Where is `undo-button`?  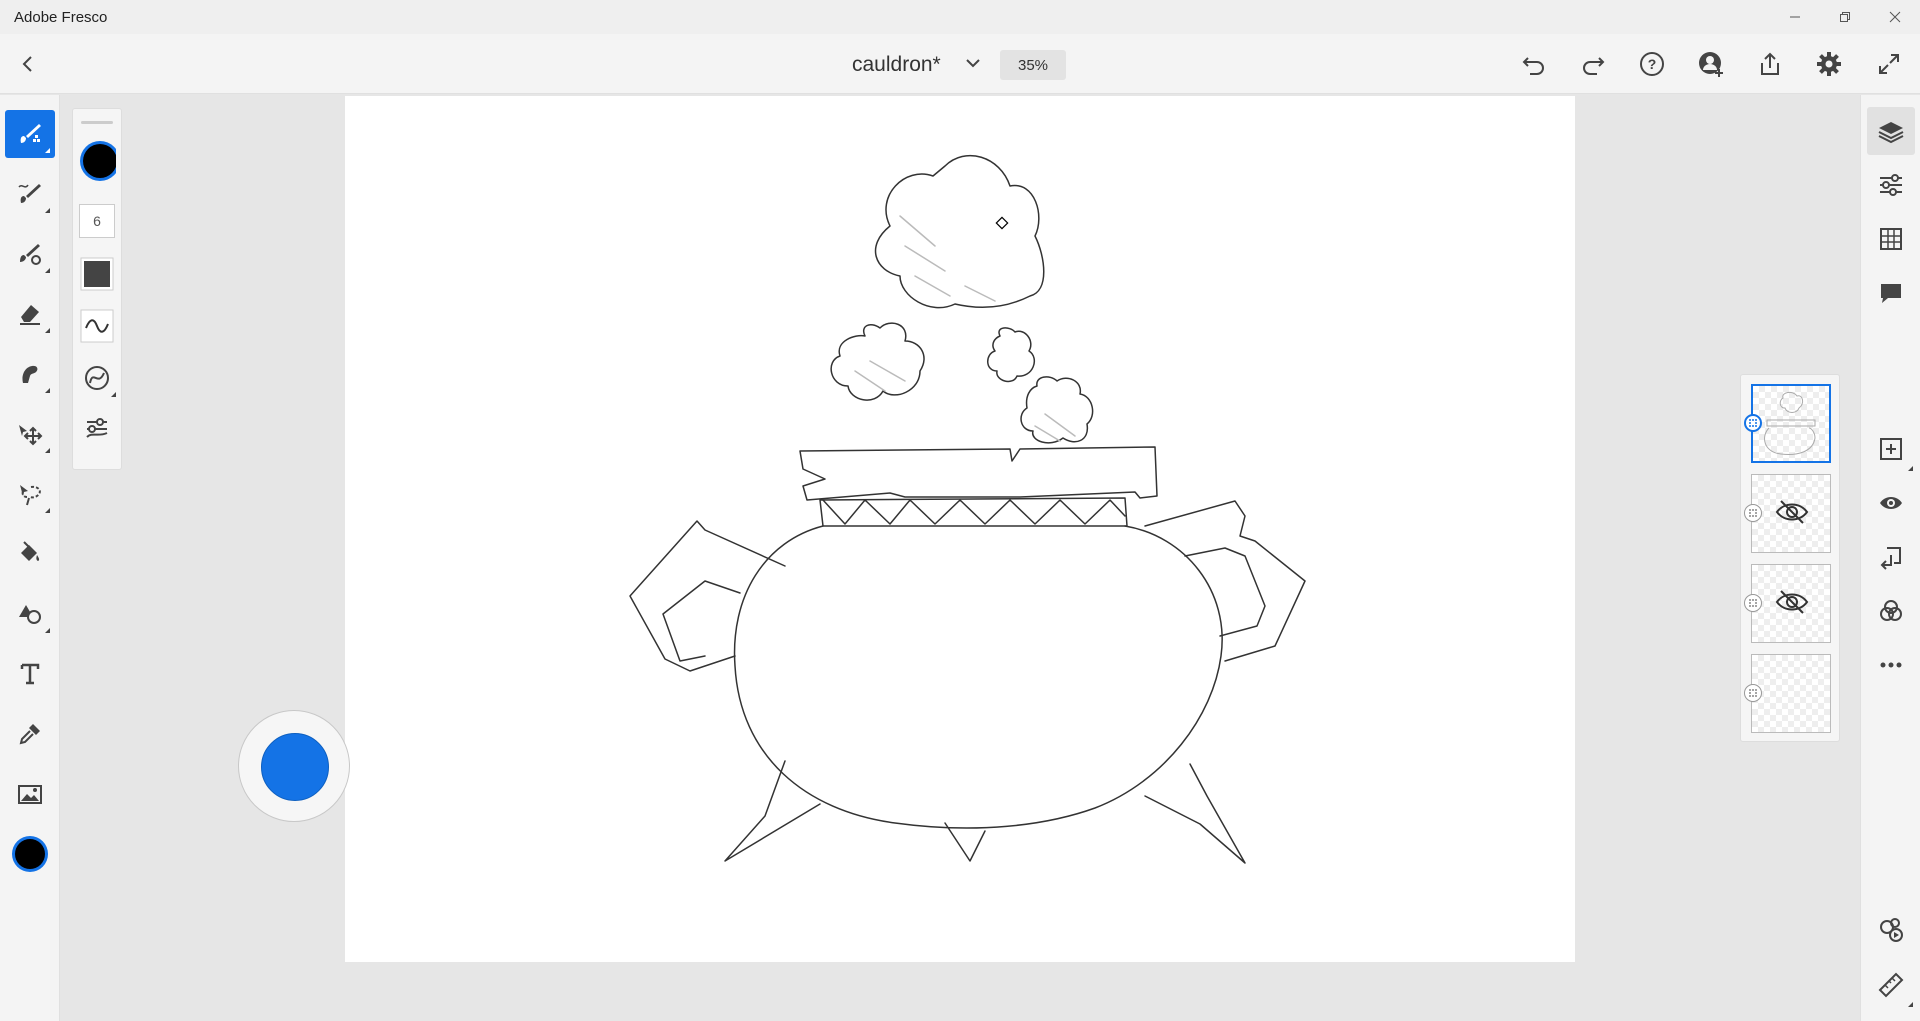
undo-button is located at coordinates (1534, 64).